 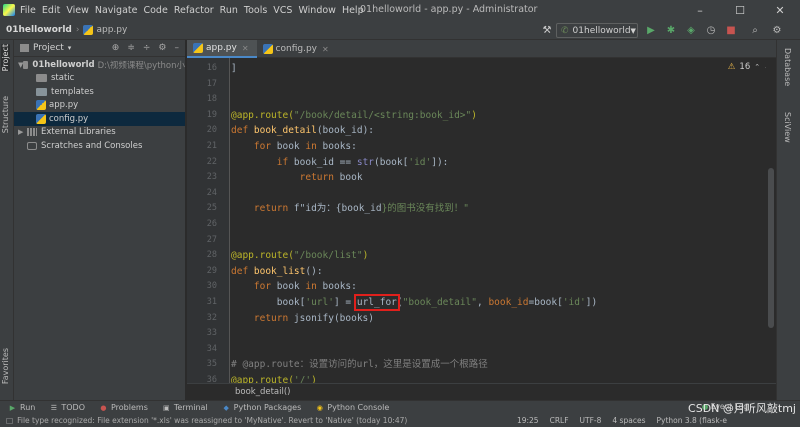 What do you see at coordinates (211, 177) in the screenshot?
I see `line-number: 23` at bounding box center [211, 177].